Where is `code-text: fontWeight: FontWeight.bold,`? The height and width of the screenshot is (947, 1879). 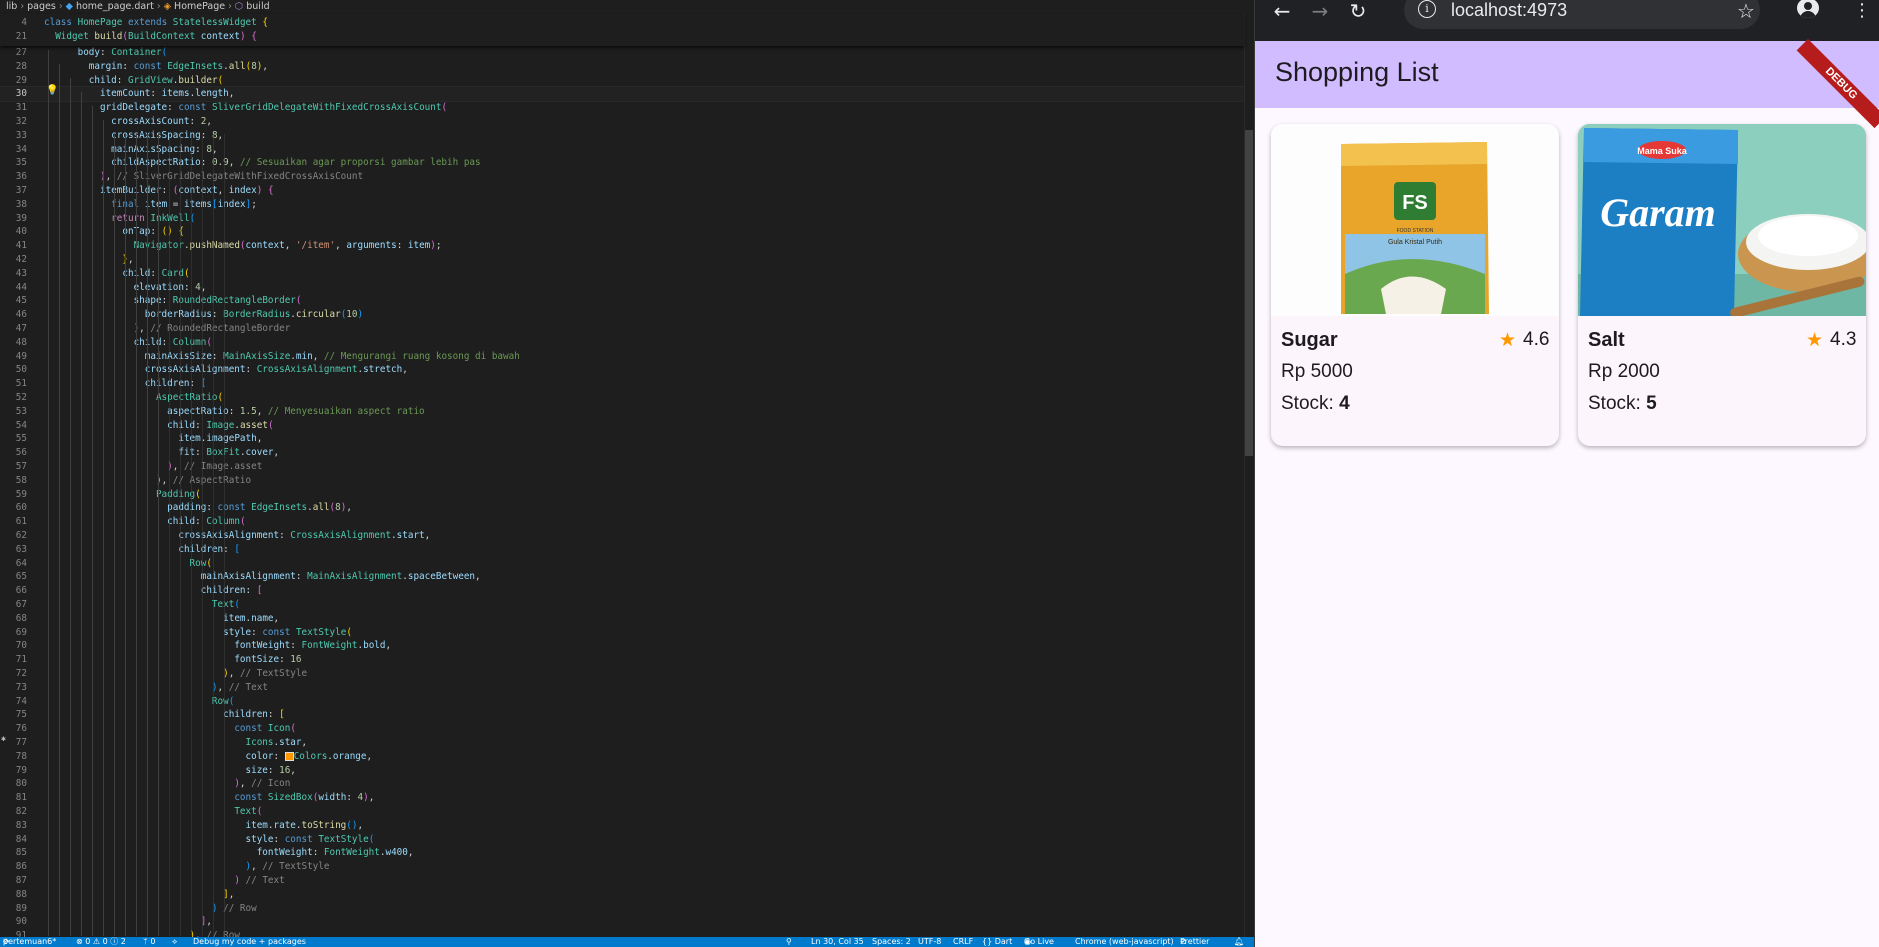 code-text: fontWeight: FontWeight.bold, is located at coordinates (217, 646).